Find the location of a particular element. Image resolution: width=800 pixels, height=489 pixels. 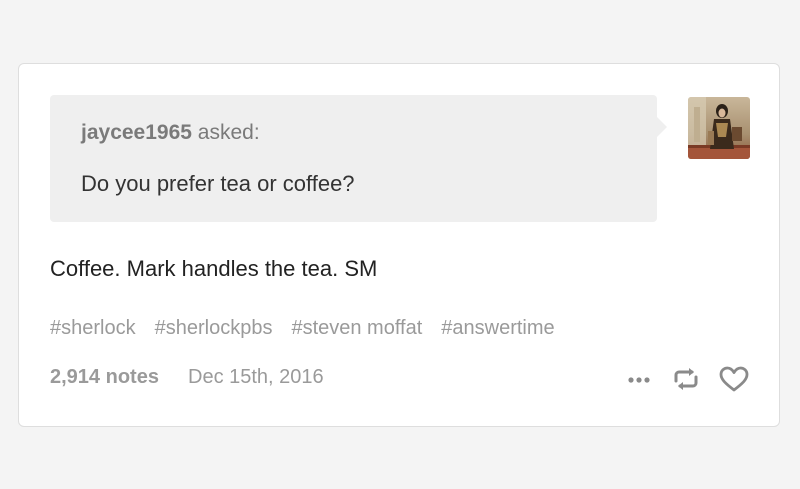

tag-link: #answertime is located at coordinates (497, 328).